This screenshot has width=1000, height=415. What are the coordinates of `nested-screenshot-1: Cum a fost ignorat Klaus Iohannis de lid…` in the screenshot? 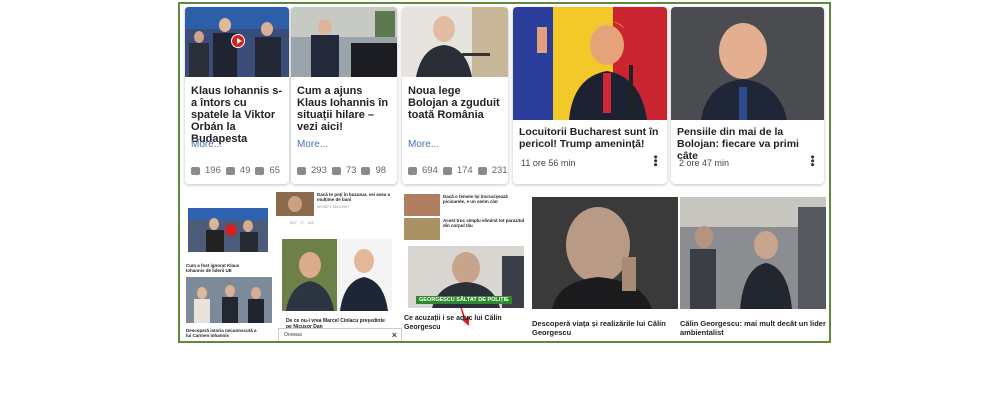 It's located at (229, 271).